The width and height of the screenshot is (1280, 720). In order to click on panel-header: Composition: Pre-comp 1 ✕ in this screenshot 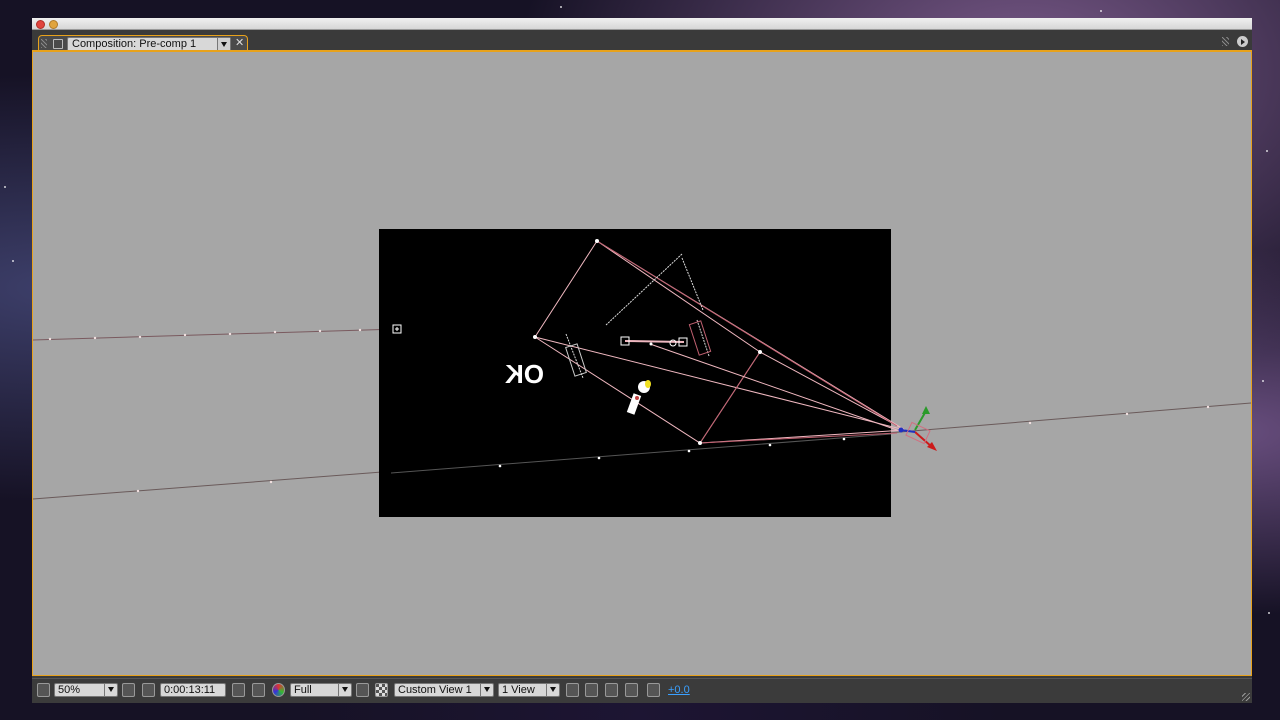, I will do `click(642, 41)`.